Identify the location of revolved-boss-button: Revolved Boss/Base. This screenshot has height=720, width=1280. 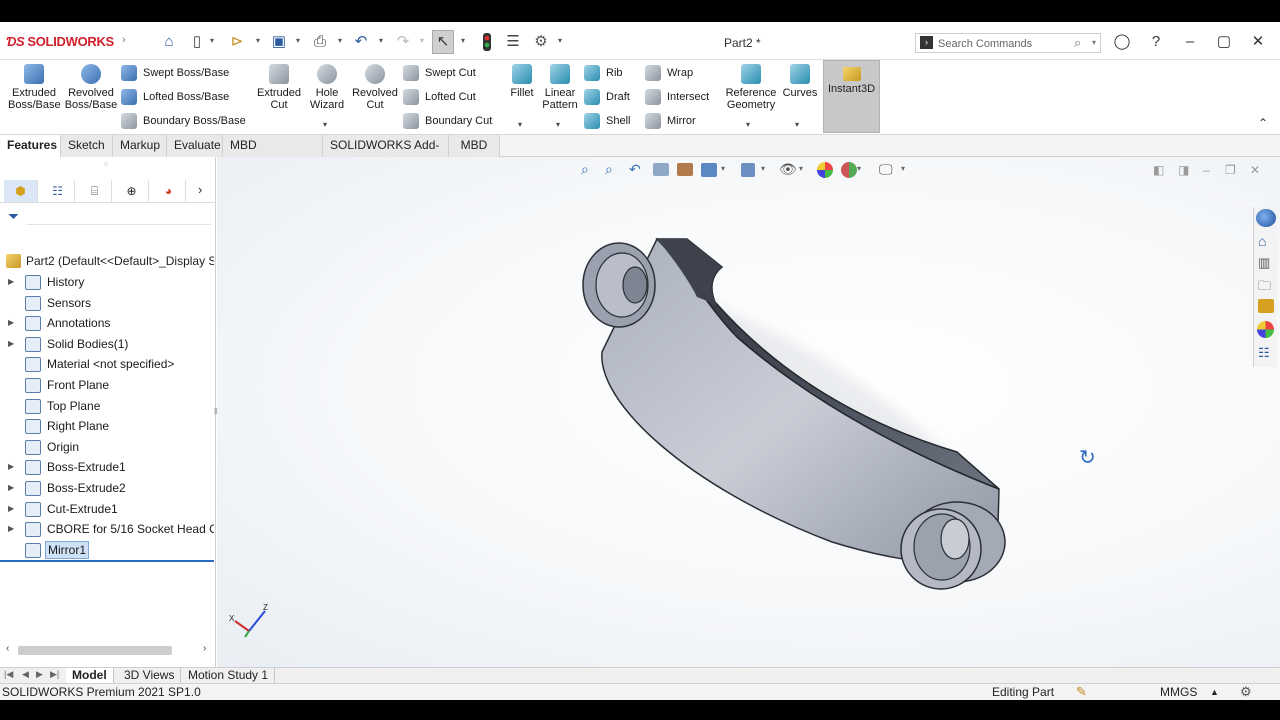
(91, 87).